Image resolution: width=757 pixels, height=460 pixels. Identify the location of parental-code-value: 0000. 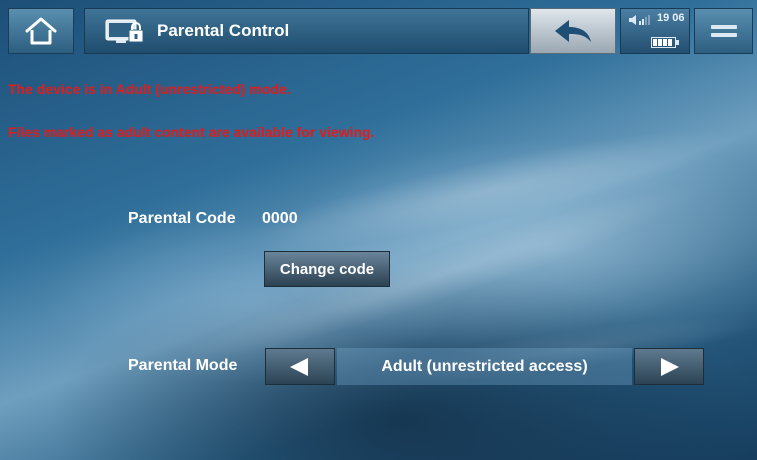
(280, 218).